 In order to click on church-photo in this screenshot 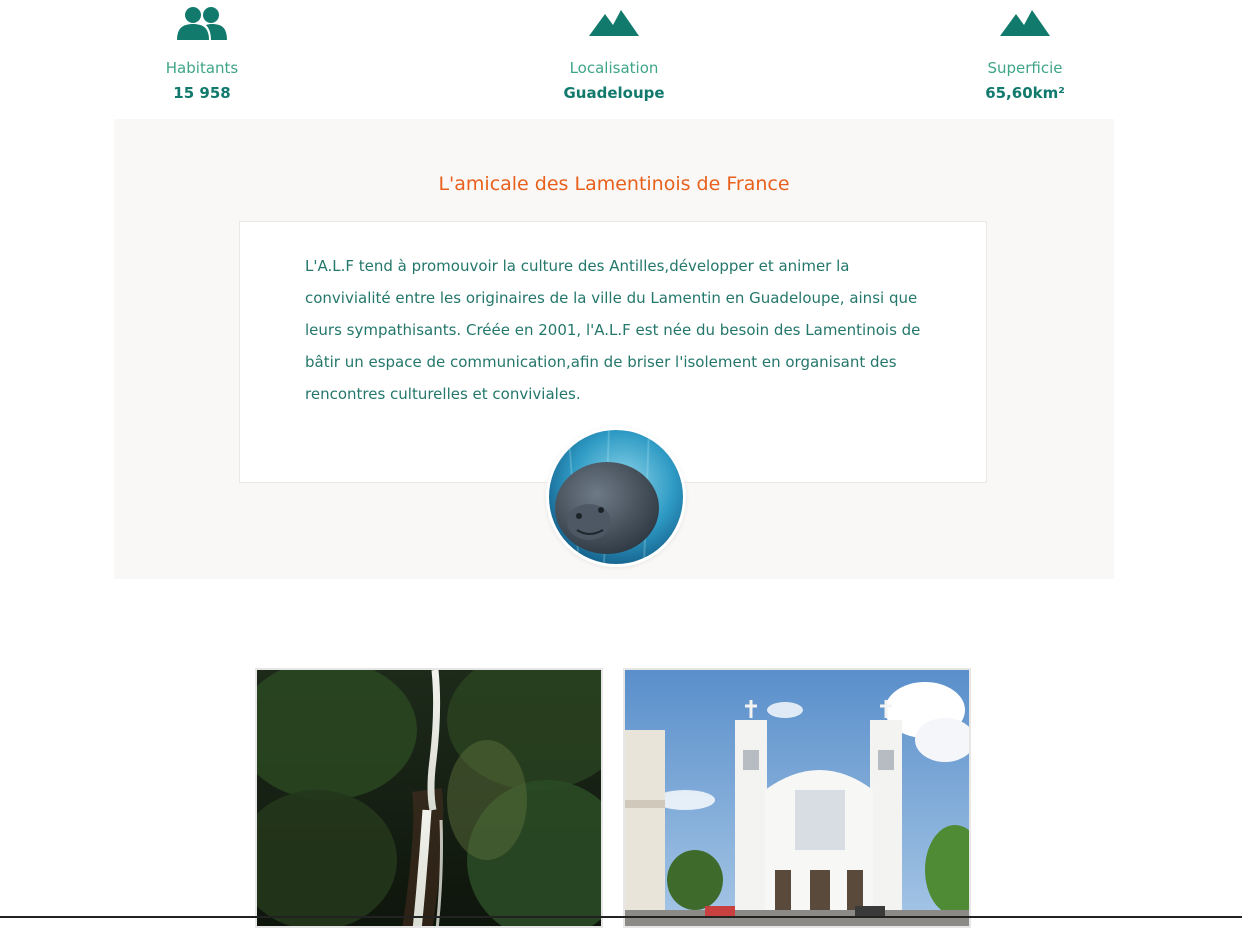, I will do `click(797, 798)`.